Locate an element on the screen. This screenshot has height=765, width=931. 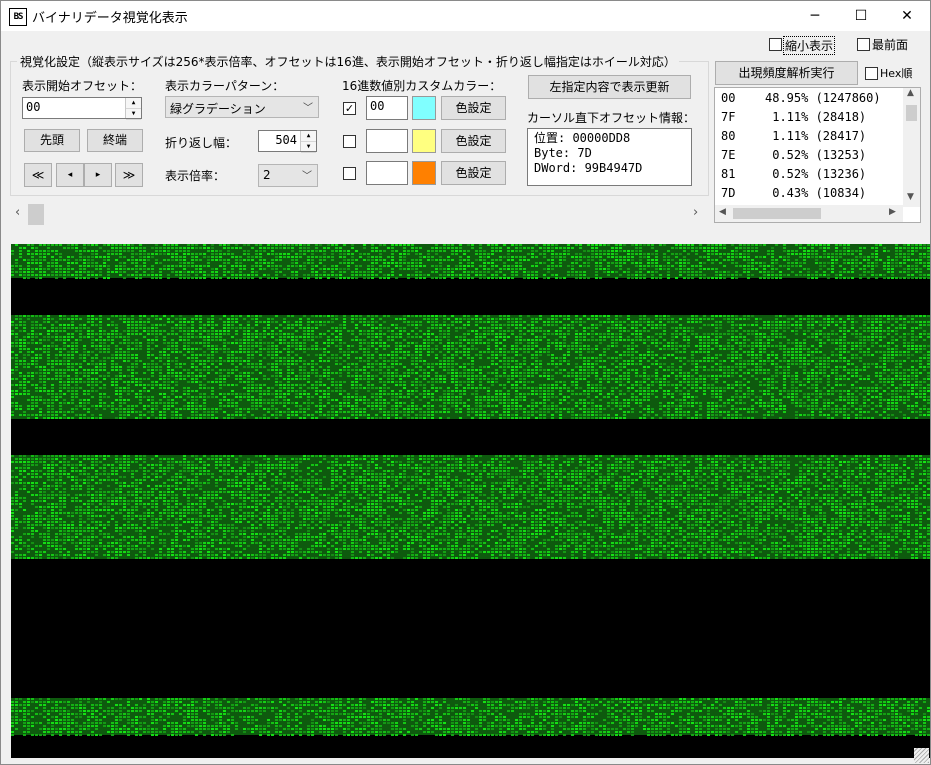
jump-forward-button: ≫ is located at coordinates (129, 175).